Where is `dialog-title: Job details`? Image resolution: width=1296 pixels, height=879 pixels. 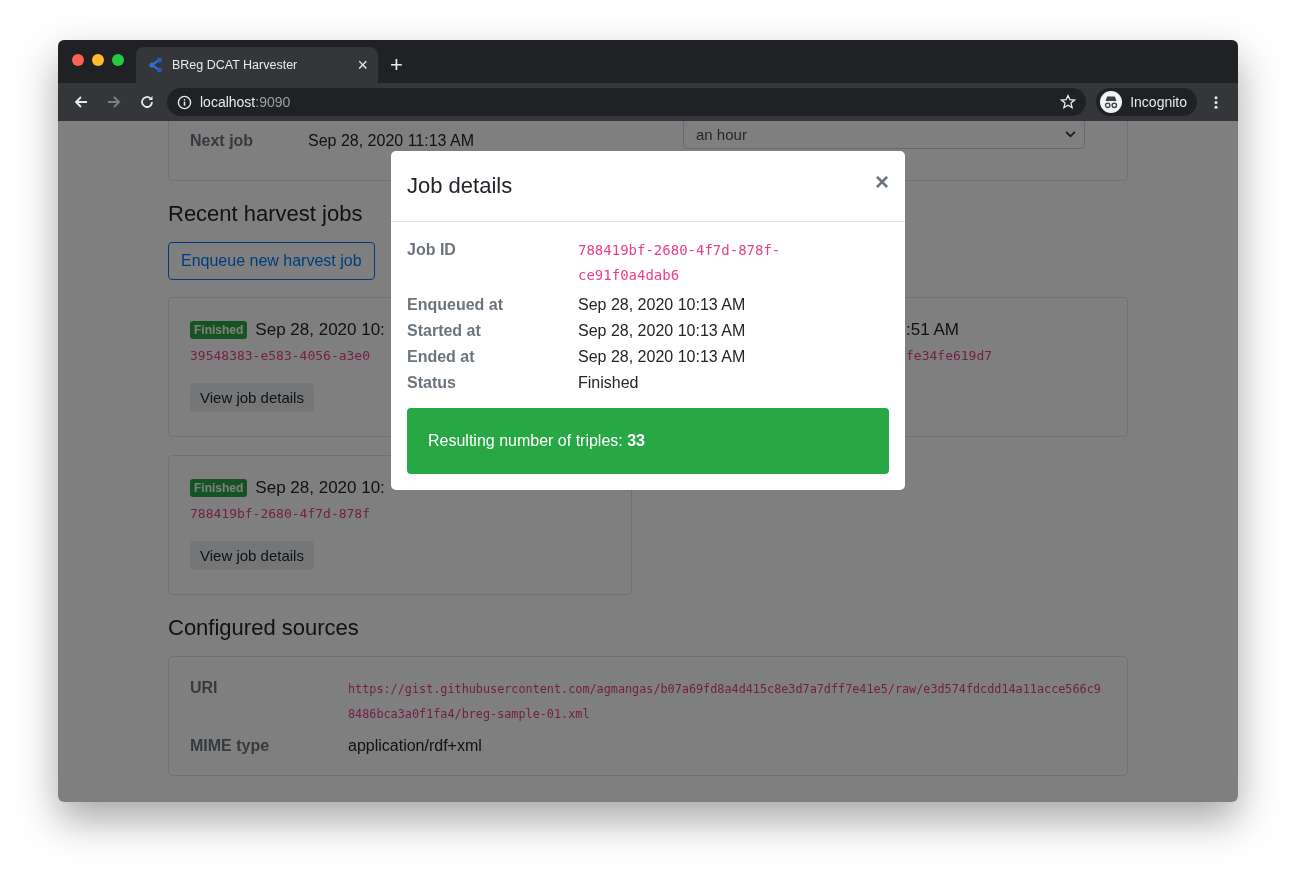
dialog-title: Job details is located at coordinates (460, 186).